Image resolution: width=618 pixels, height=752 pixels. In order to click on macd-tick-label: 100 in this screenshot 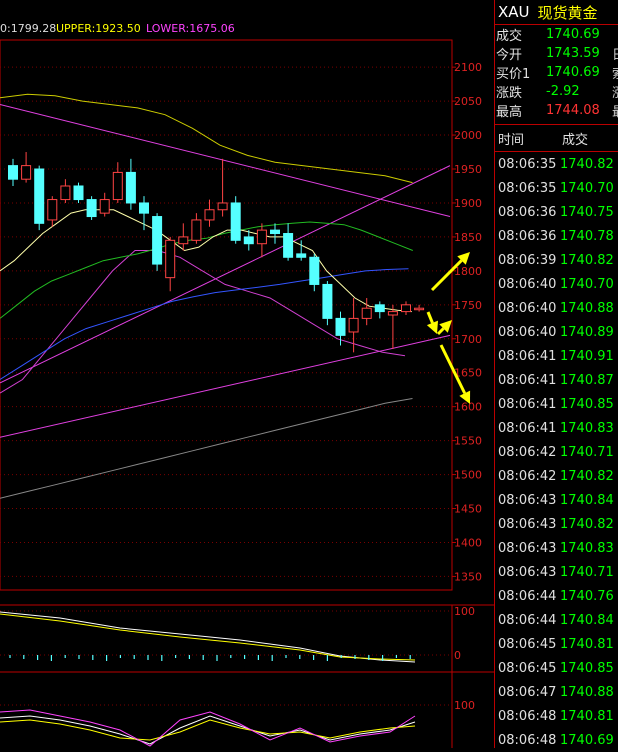, I will do `click(464, 611)`.